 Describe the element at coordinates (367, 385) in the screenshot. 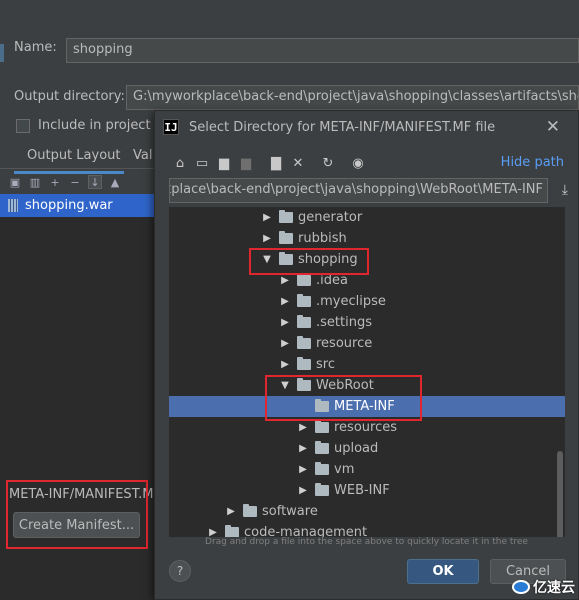

I see `tree-node: ▼ WebRoot` at that location.